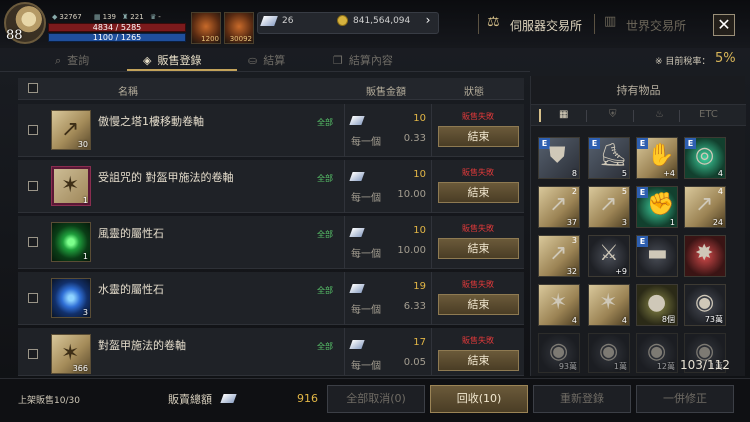 This screenshot has width=750, height=422. What do you see at coordinates (179, 60) in the screenshot?
I see `tab-label: 販售登錄` at bounding box center [179, 60].